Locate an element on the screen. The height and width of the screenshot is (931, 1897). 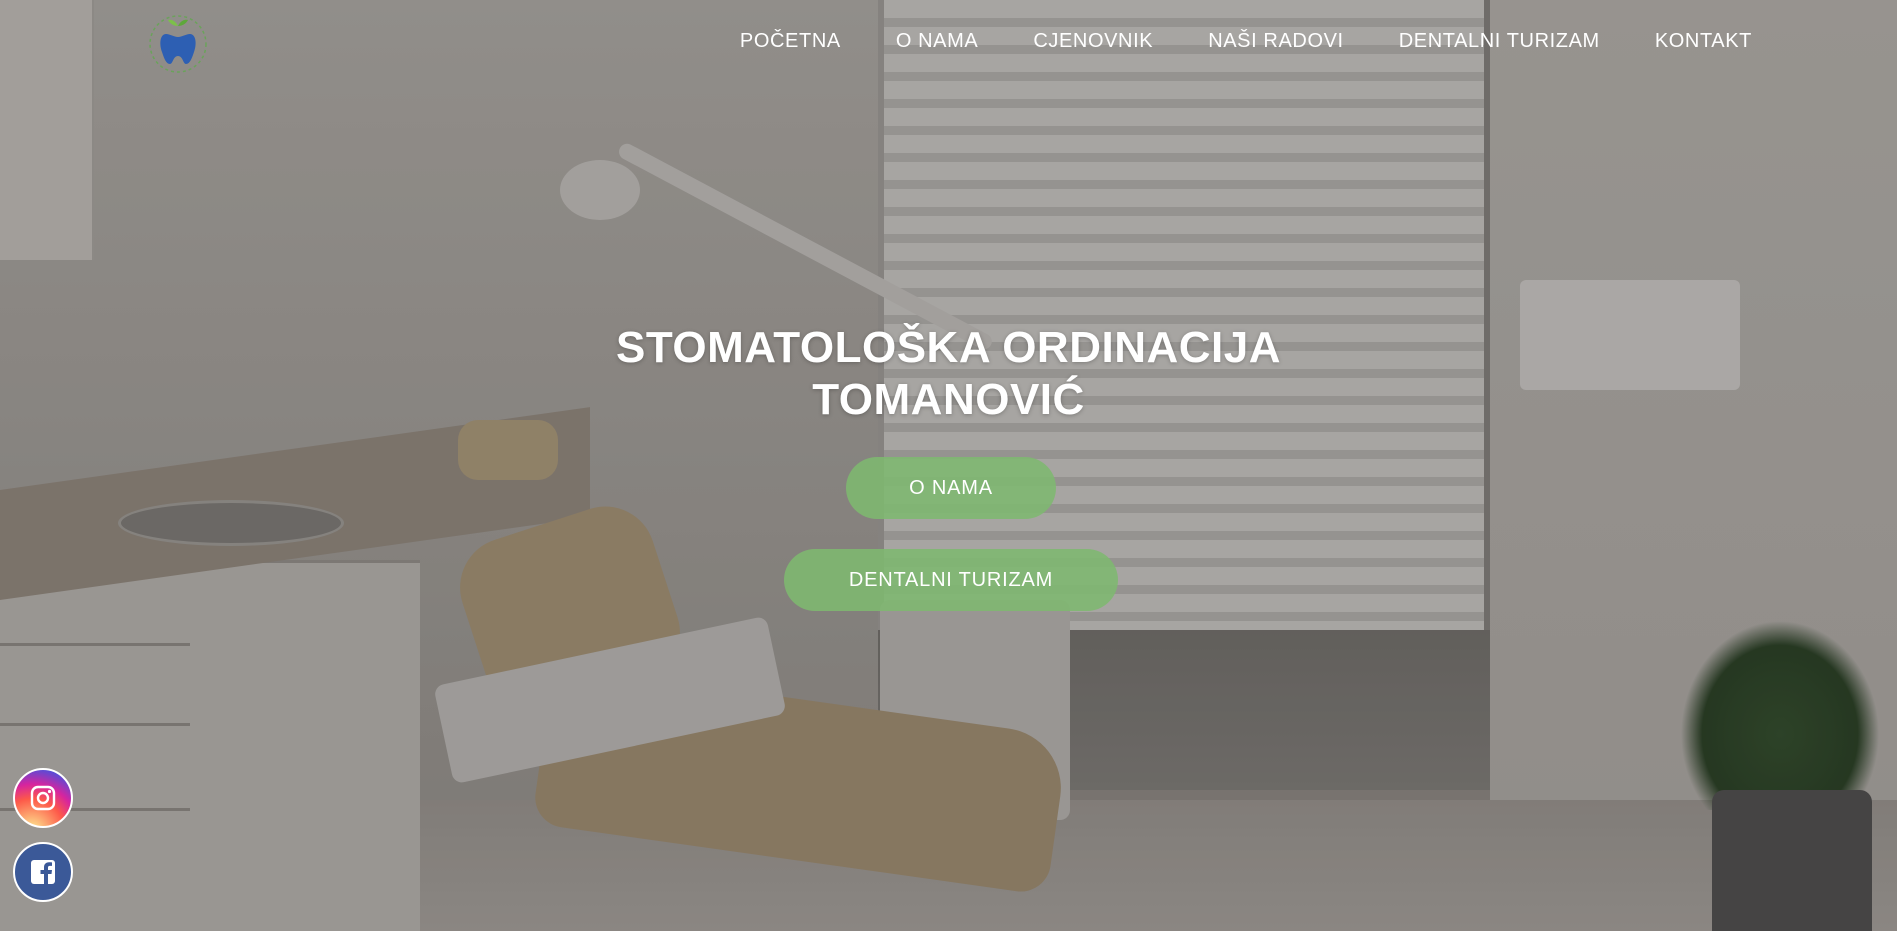
nav-item-cjenovnik: CJENOVNIK is located at coordinates (1093, 41).